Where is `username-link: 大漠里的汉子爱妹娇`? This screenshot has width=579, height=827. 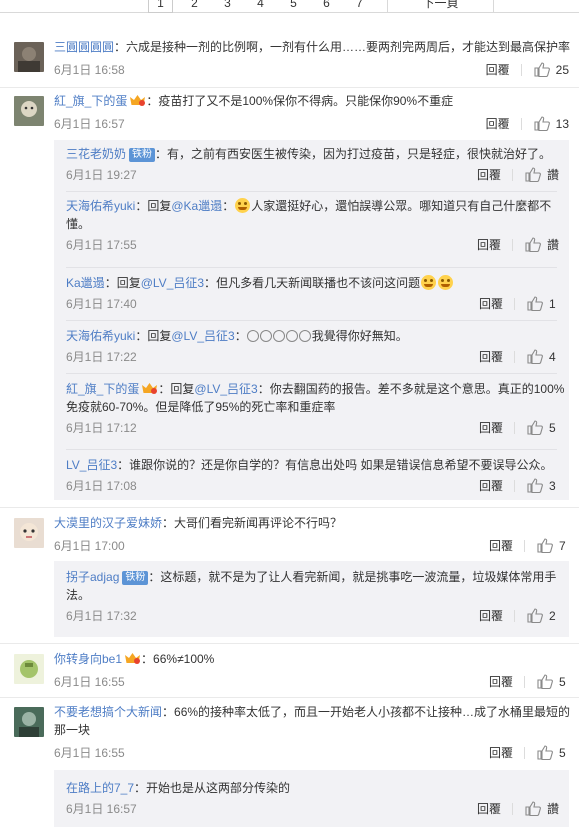
username-link: 大漠里的汉子爱妹娇 is located at coordinates (108, 523).